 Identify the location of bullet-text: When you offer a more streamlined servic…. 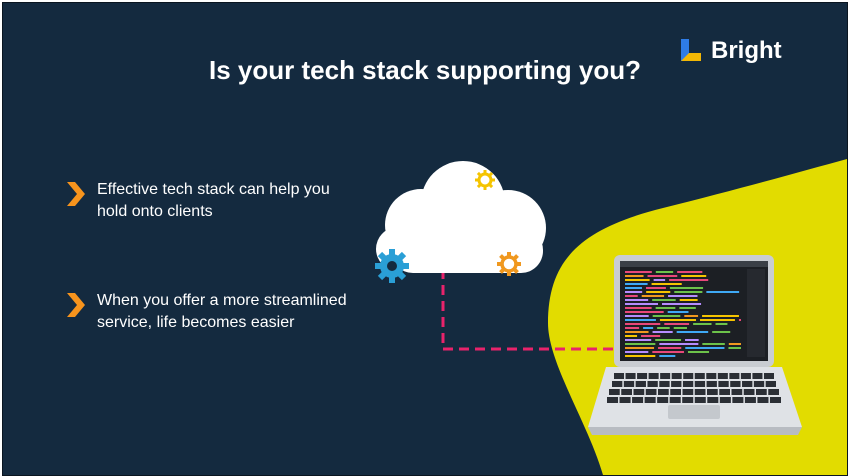
(222, 311).